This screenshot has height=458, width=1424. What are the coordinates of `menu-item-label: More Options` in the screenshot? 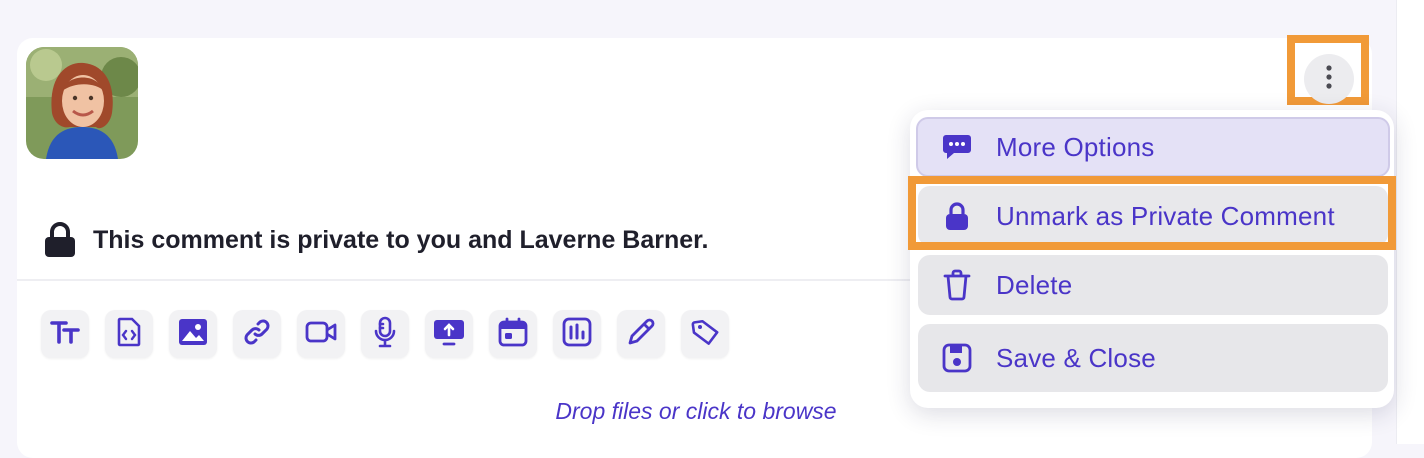 It's located at (1075, 146).